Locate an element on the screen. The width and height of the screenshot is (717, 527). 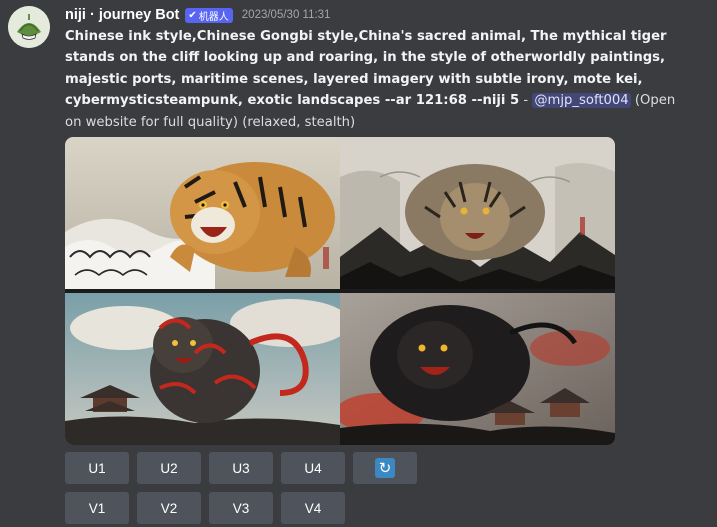
reroll-icon: ↻ is located at coordinates (385, 468).